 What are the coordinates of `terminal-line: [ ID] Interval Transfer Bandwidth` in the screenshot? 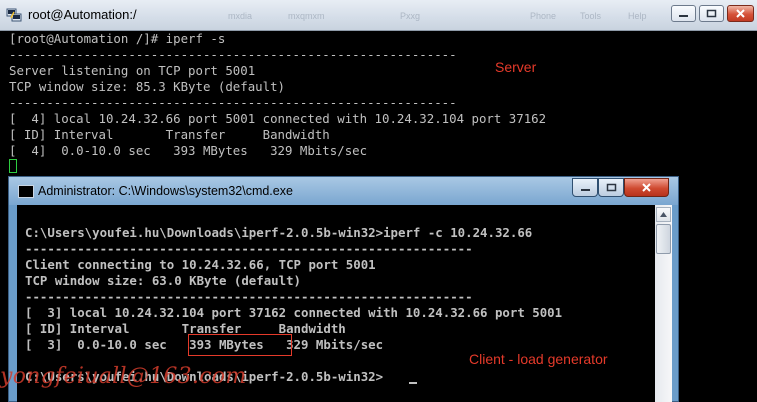 It's located at (169, 134).